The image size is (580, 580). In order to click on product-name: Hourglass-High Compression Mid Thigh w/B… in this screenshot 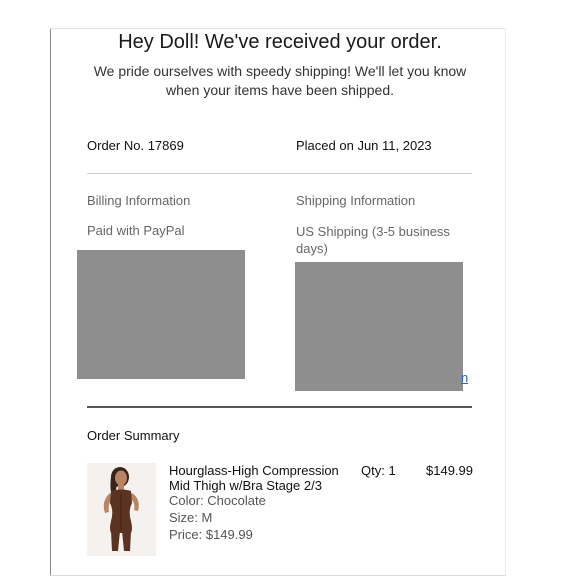, I will do `click(259, 478)`.